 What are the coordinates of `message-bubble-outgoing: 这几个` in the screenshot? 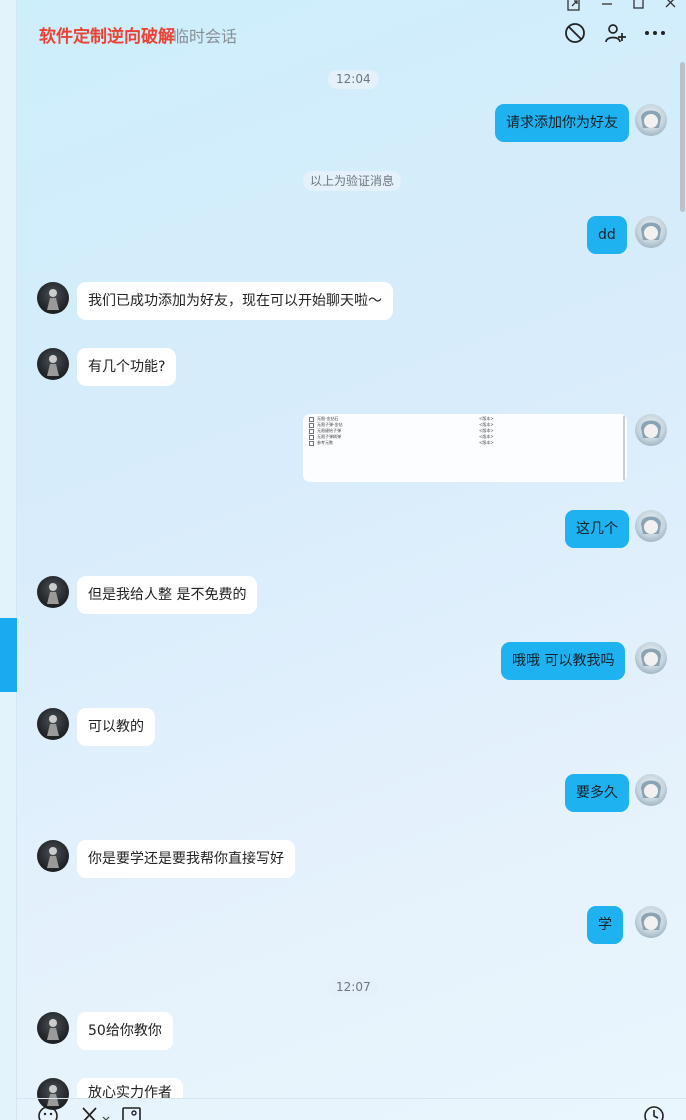 It's located at (597, 529).